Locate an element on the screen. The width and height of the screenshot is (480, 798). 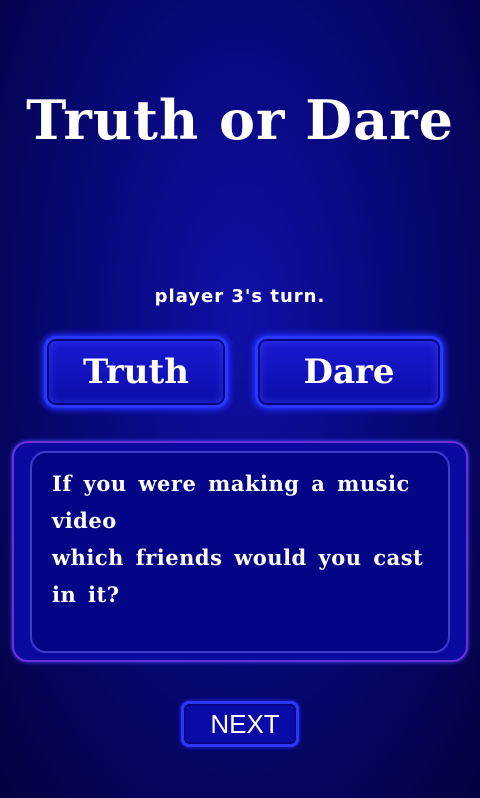
app-title: Truth or Dare is located at coordinates (240, 120).